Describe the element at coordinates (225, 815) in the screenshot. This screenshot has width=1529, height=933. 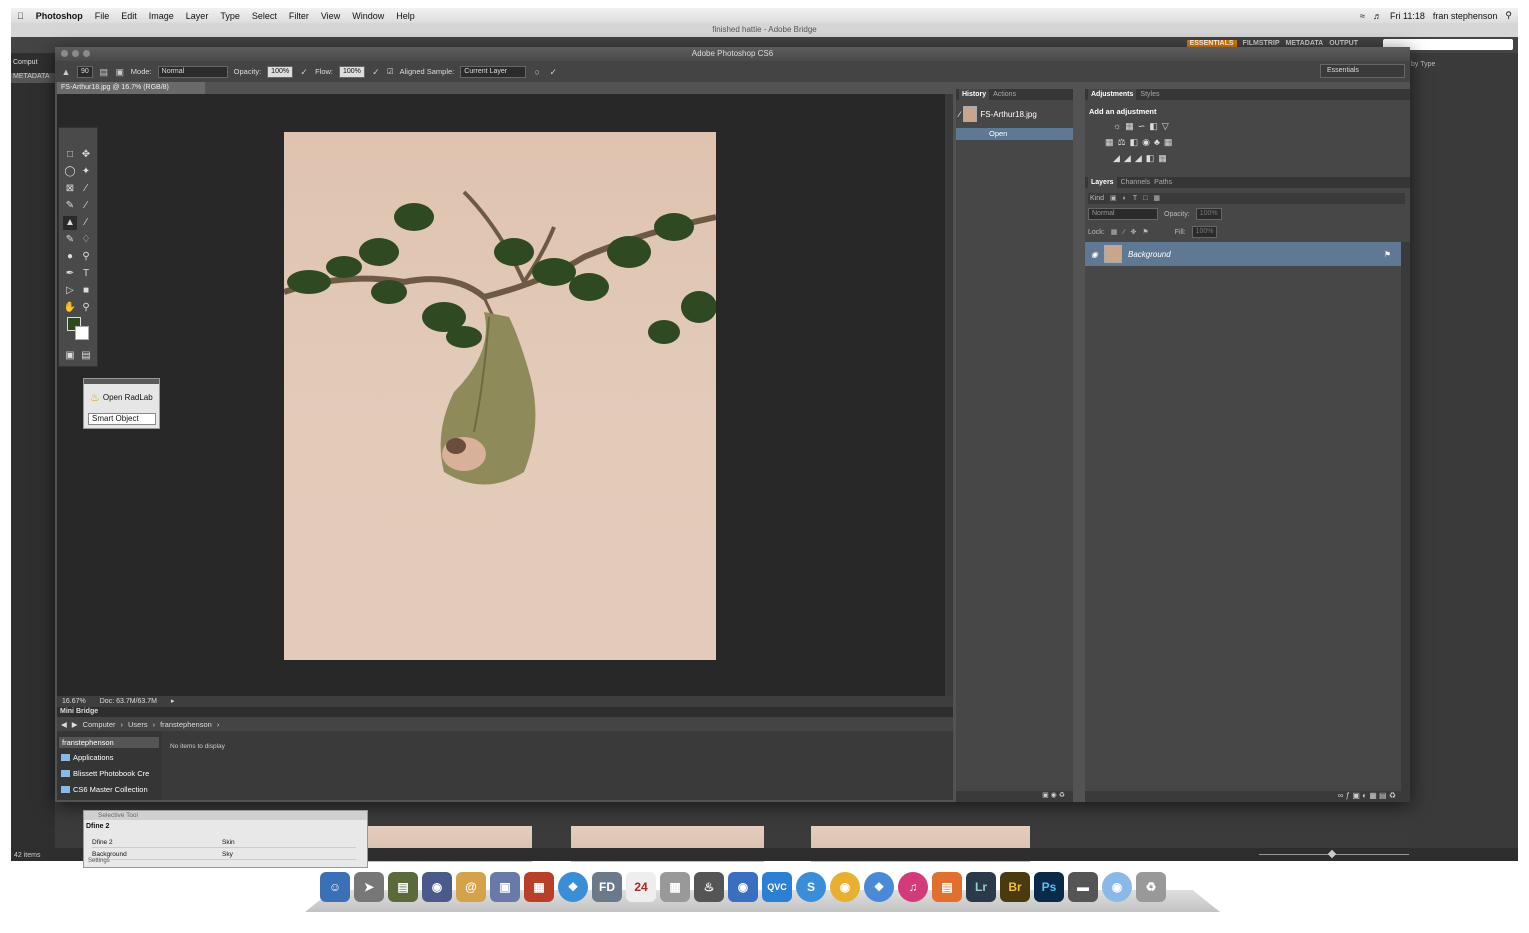
I see `selective-tool-title: Selective Tool` at that location.